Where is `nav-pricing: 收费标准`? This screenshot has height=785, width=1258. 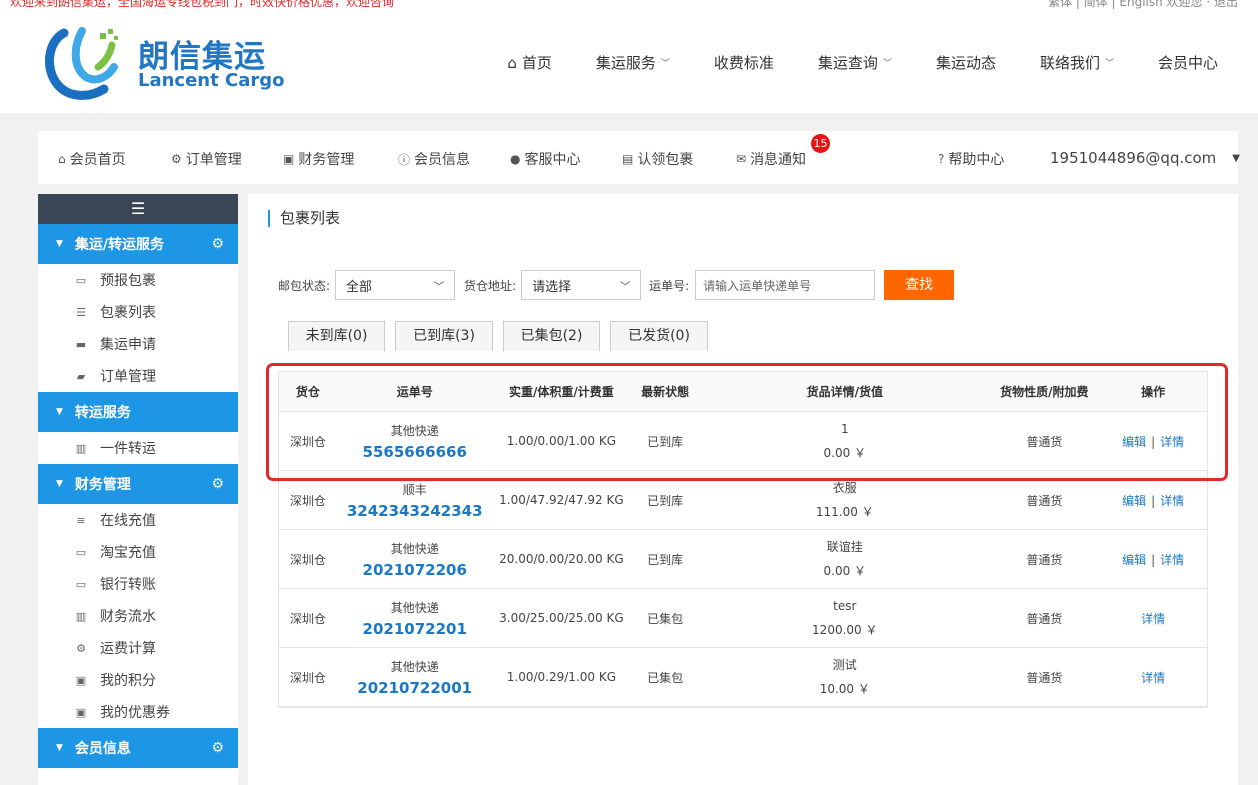
nav-pricing: 收费标准 is located at coordinates (744, 62).